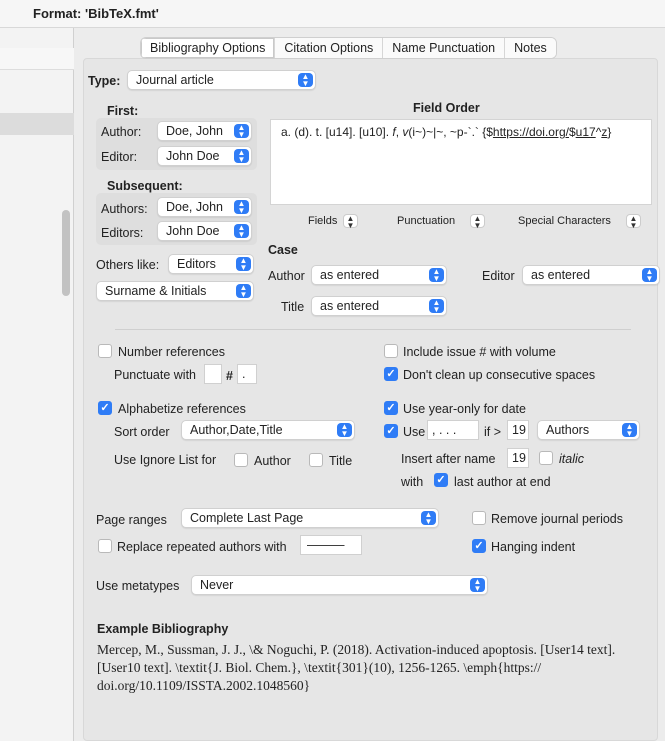  Describe the element at coordinates (37, 124) in the screenshot. I see `sidebar-selected-row` at that location.